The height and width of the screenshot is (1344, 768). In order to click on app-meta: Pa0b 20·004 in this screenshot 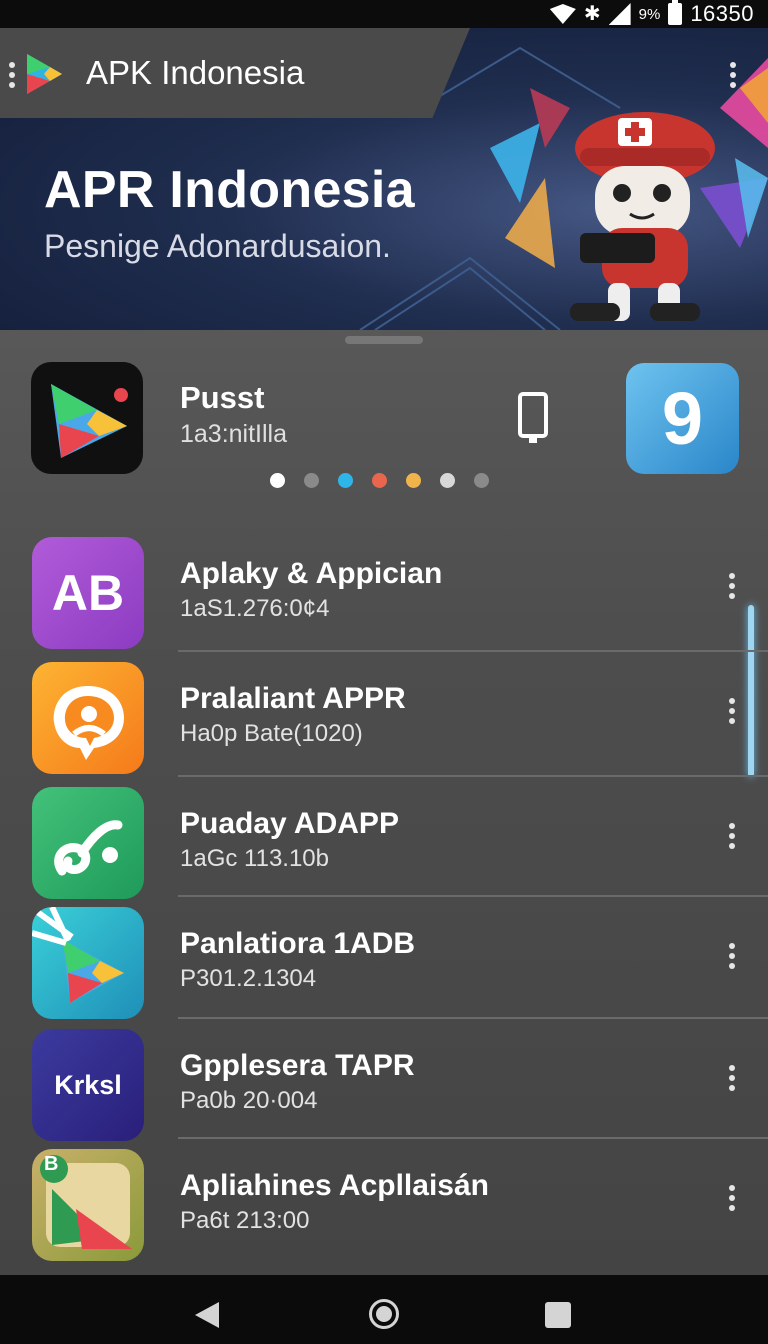, I will do `click(249, 1100)`.